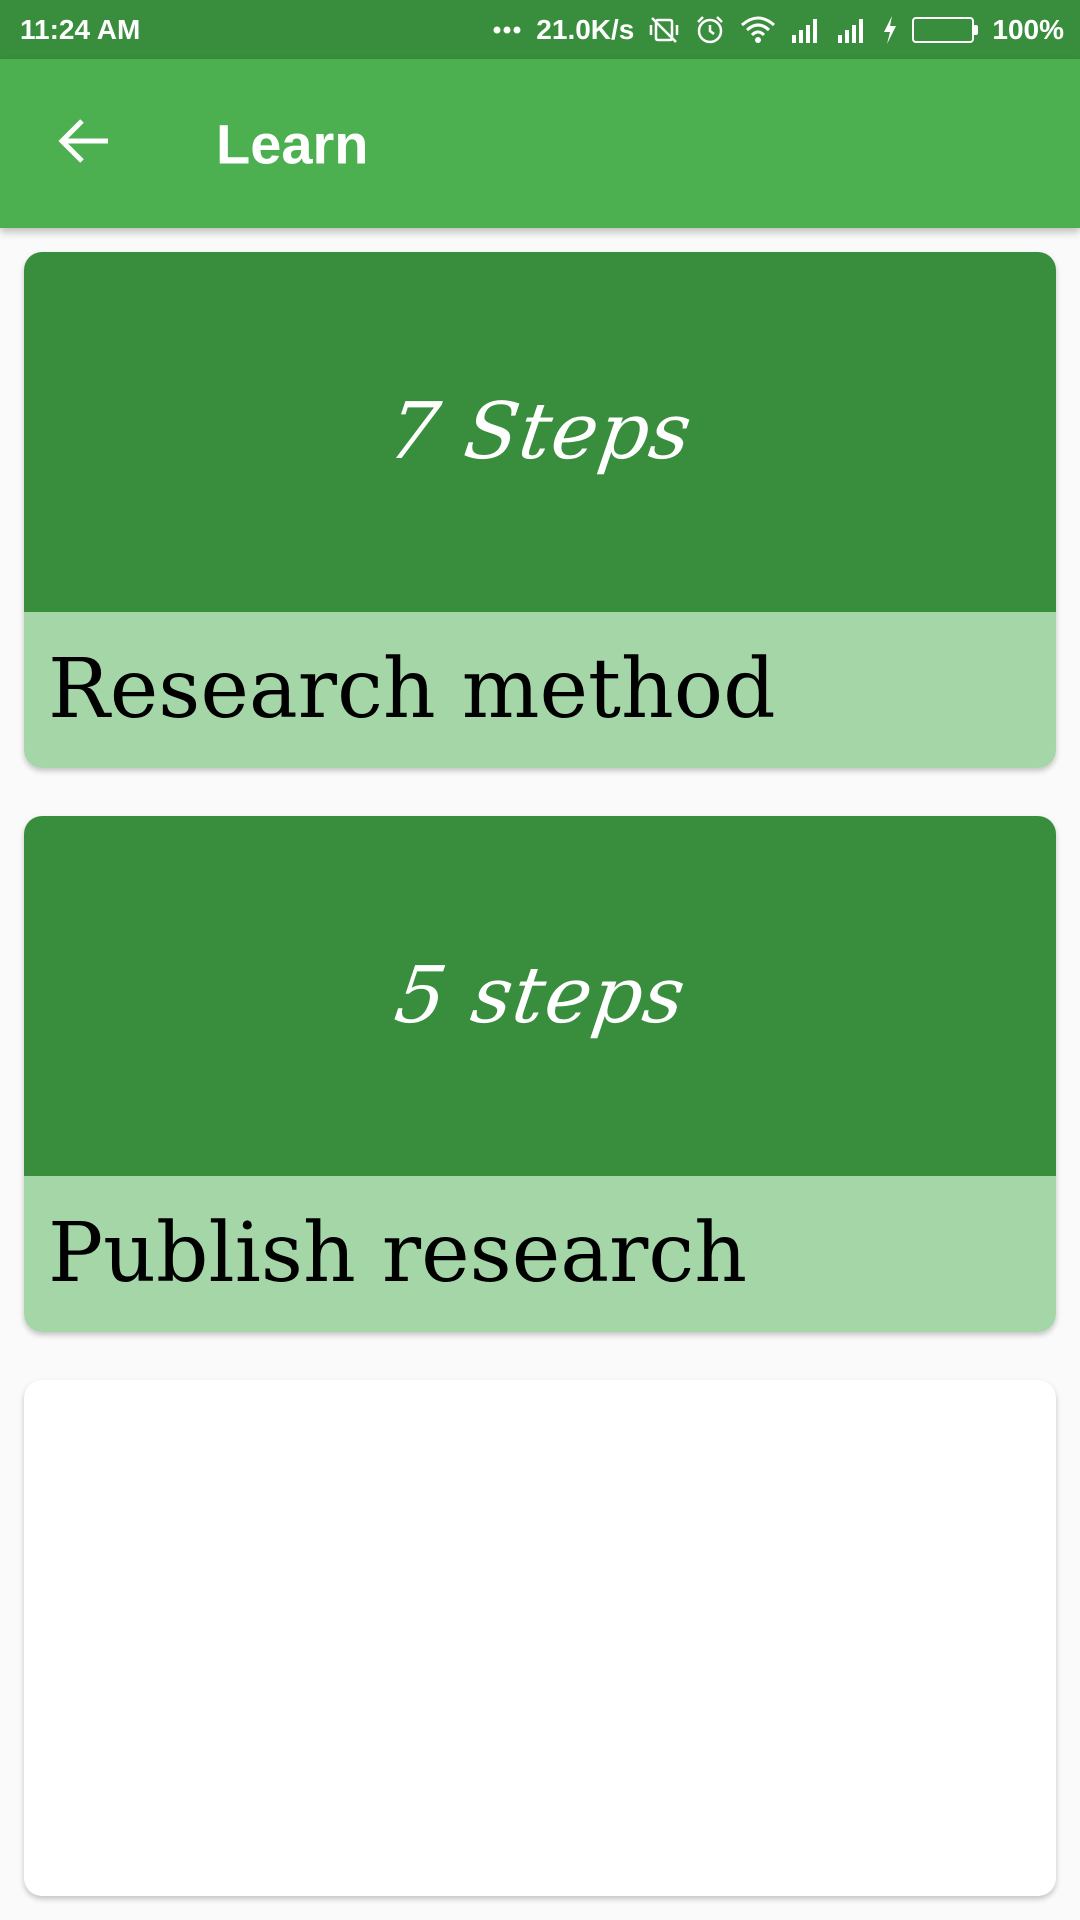 The width and height of the screenshot is (1080, 1920). What do you see at coordinates (664, 30) in the screenshot?
I see `vibrate-off-icon` at bounding box center [664, 30].